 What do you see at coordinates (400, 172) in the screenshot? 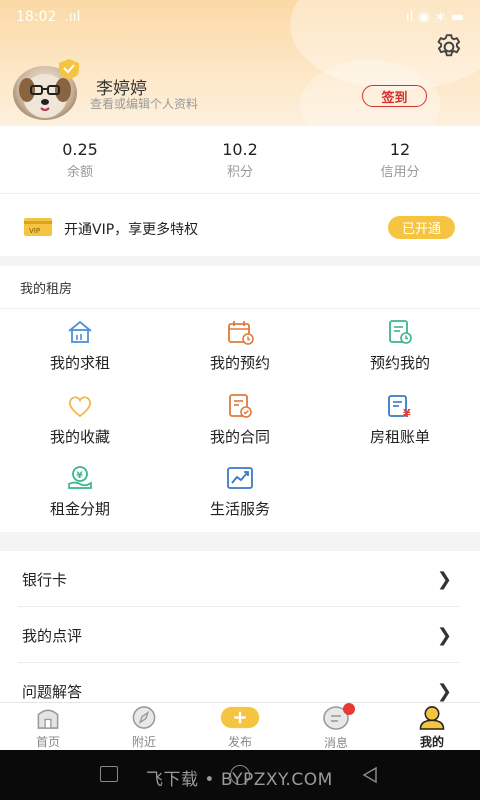
I see `stat-label: 信用分` at bounding box center [400, 172].